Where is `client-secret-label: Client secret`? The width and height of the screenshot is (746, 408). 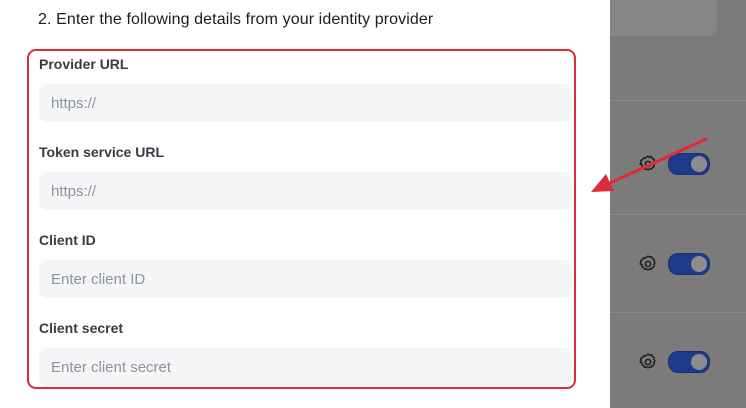 client-secret-label: Client secret is located at coordinates (81, 328).